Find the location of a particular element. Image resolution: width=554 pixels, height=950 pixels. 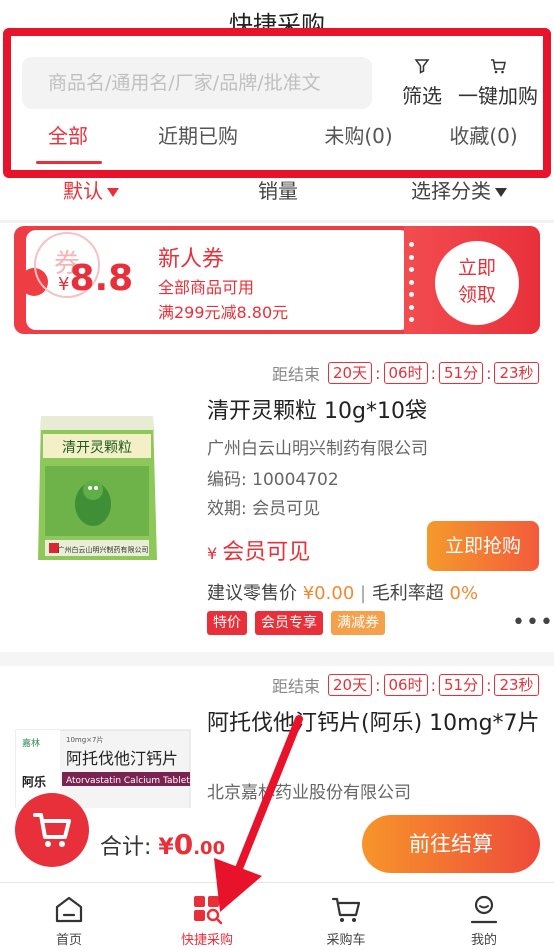

nav-cart-label: 采购车 is located at coordinates (346, 940).